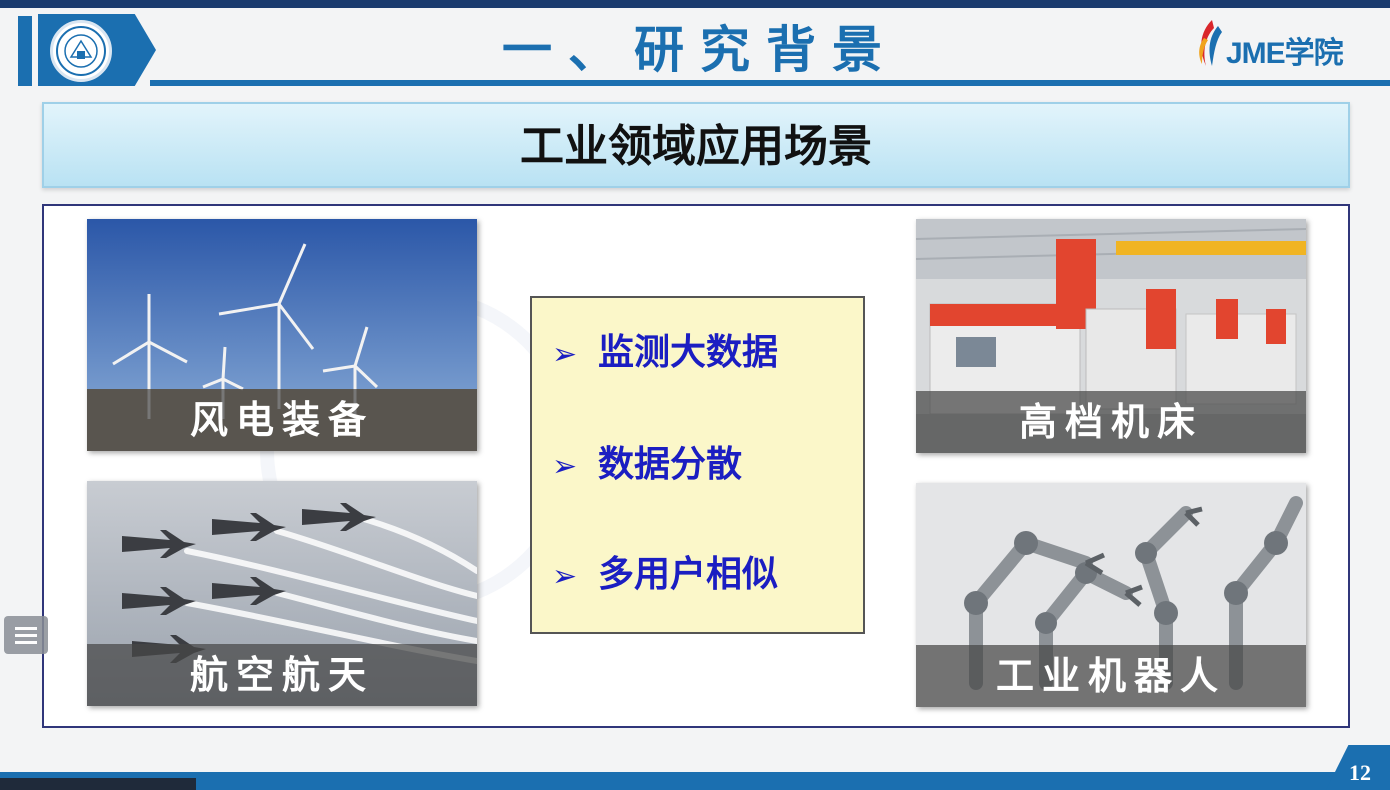 This screenshot has height=790, width=1390. What do you see at coordinates (81, 51) in the screenshot?
I see `university-seal-icon` at bounding box center [81, 51].